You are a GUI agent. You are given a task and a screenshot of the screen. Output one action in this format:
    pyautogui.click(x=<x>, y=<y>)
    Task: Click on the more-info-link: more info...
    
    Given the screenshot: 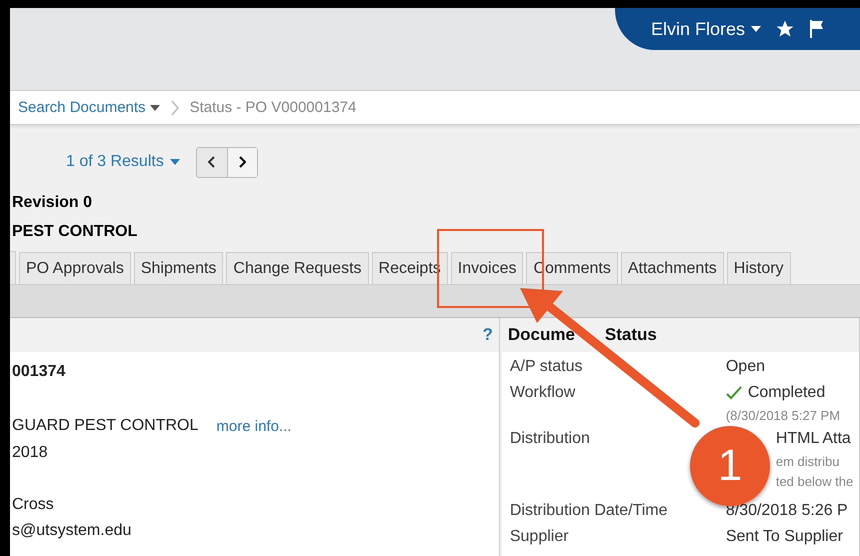 What is the action you would take?
    pyautogui.click(x=254, y=426)
    